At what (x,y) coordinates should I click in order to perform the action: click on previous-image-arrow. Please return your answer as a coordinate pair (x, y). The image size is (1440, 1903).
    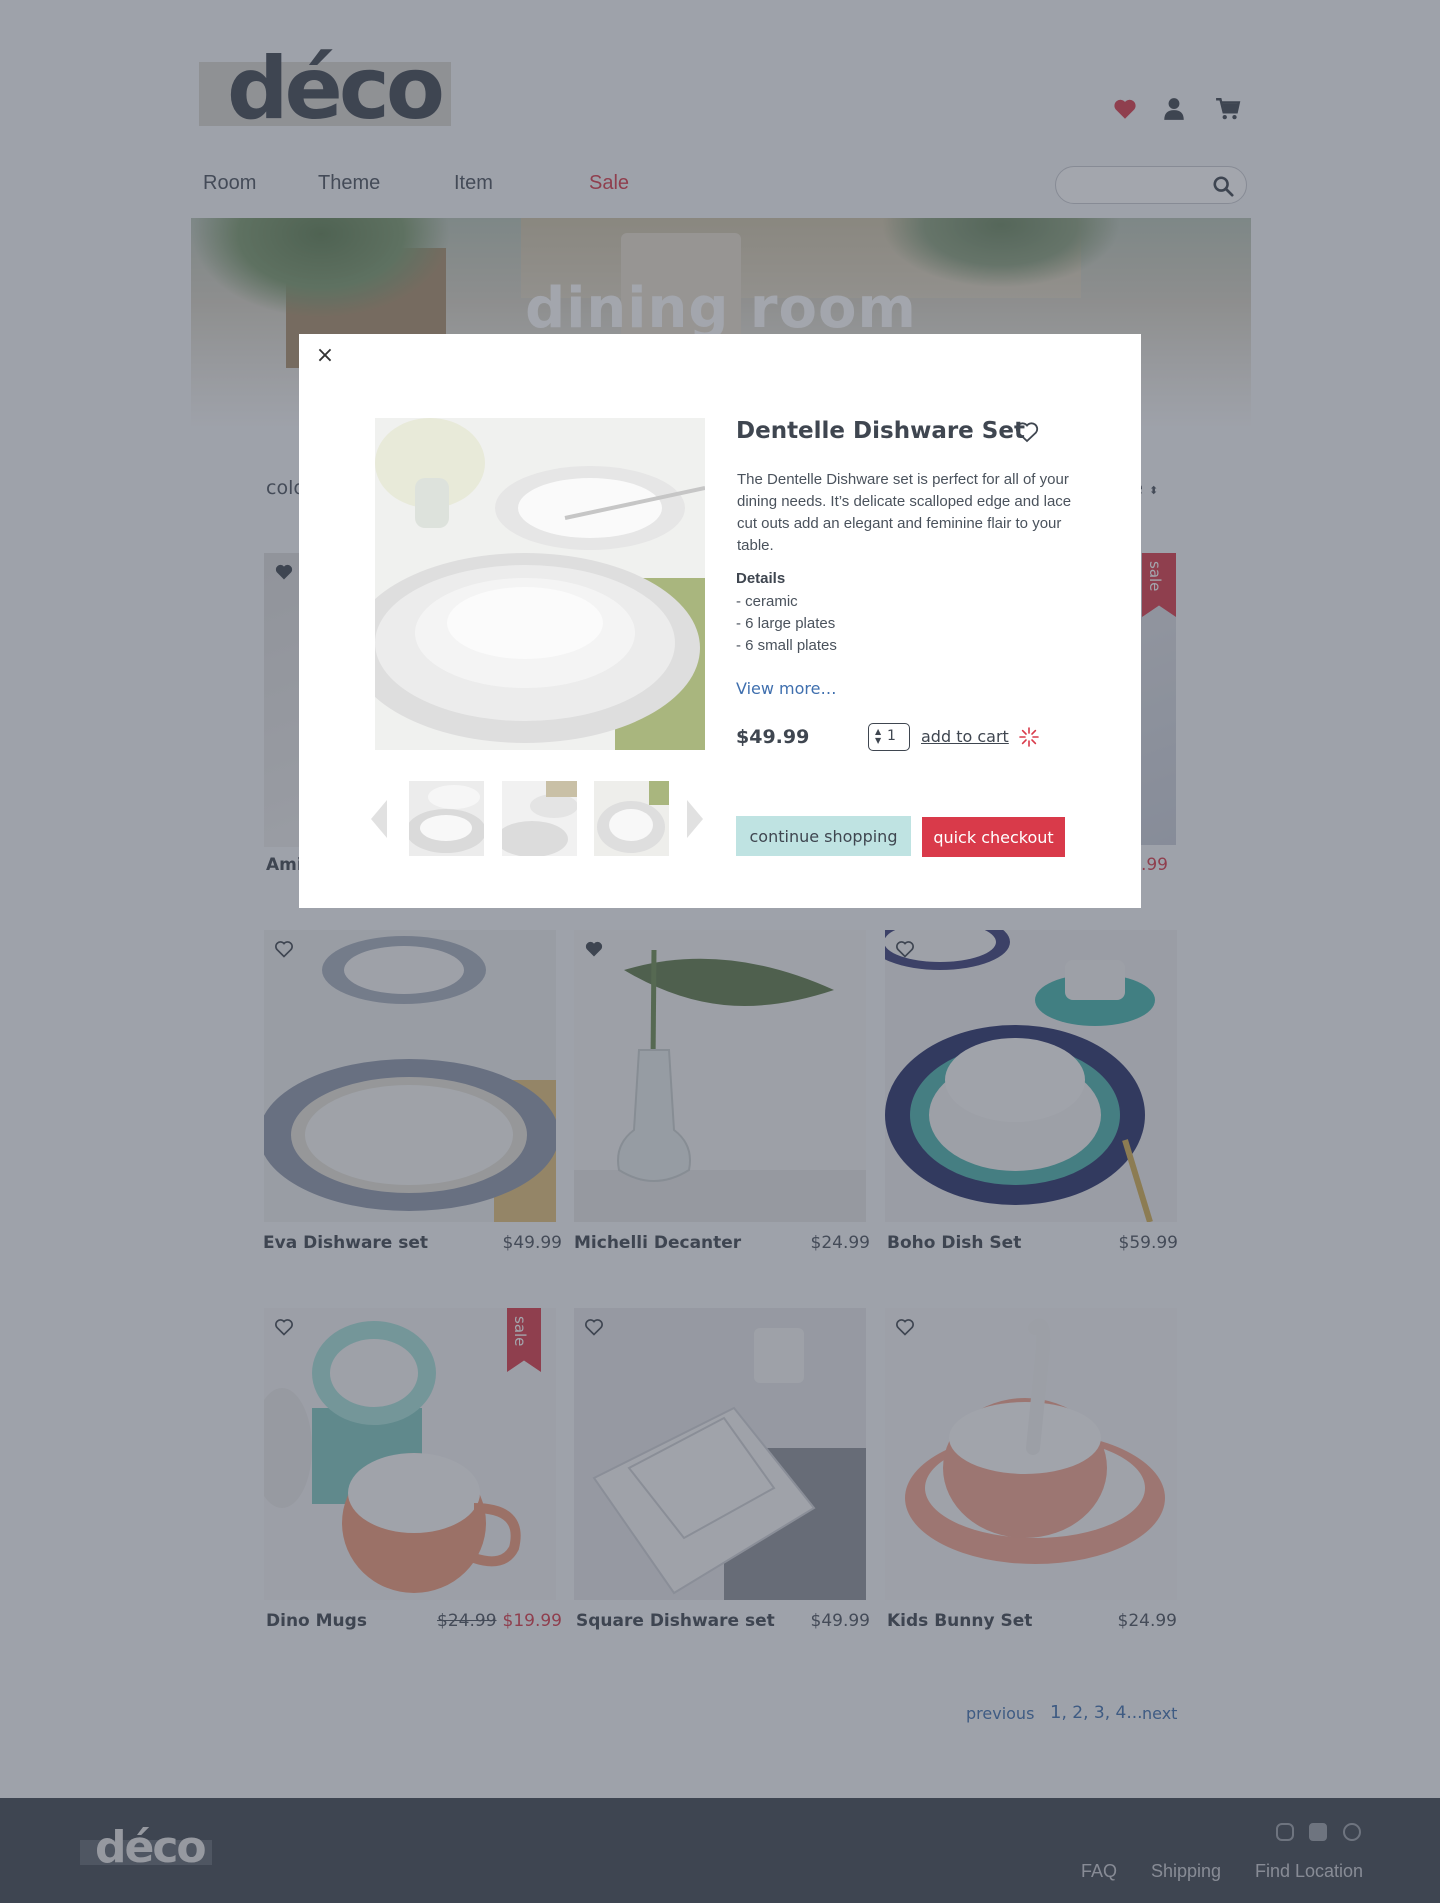
    Looking at the image, I should click on (379, 819).